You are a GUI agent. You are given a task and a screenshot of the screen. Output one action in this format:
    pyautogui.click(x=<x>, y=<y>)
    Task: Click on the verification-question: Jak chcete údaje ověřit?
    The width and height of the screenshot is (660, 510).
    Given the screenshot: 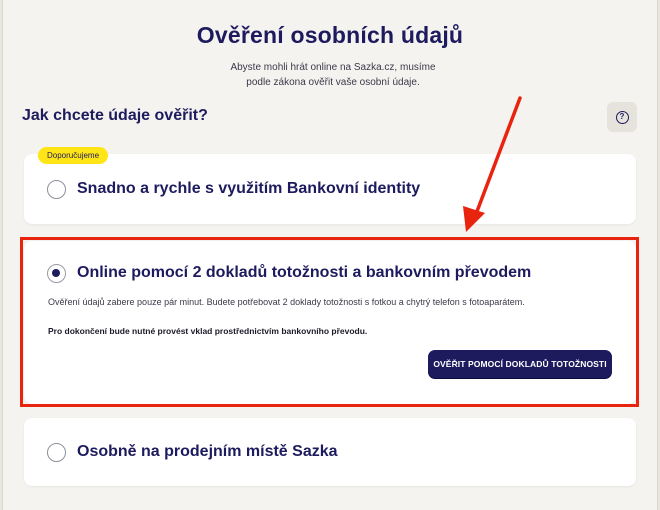 What is the action you would take?
    pyautogui.click(x=115, y=115)
    